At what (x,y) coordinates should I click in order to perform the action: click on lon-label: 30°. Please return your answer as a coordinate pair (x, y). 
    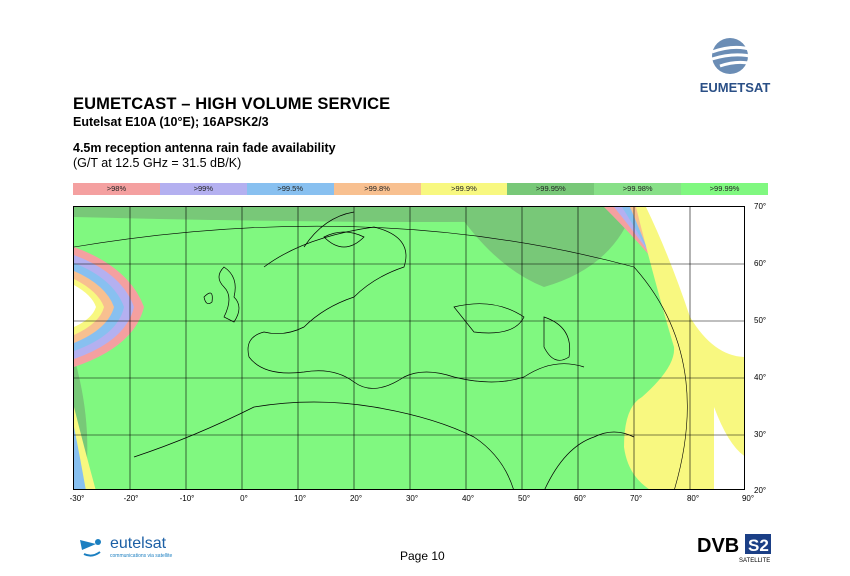
    Looking at the image, I should click on (412, 498).